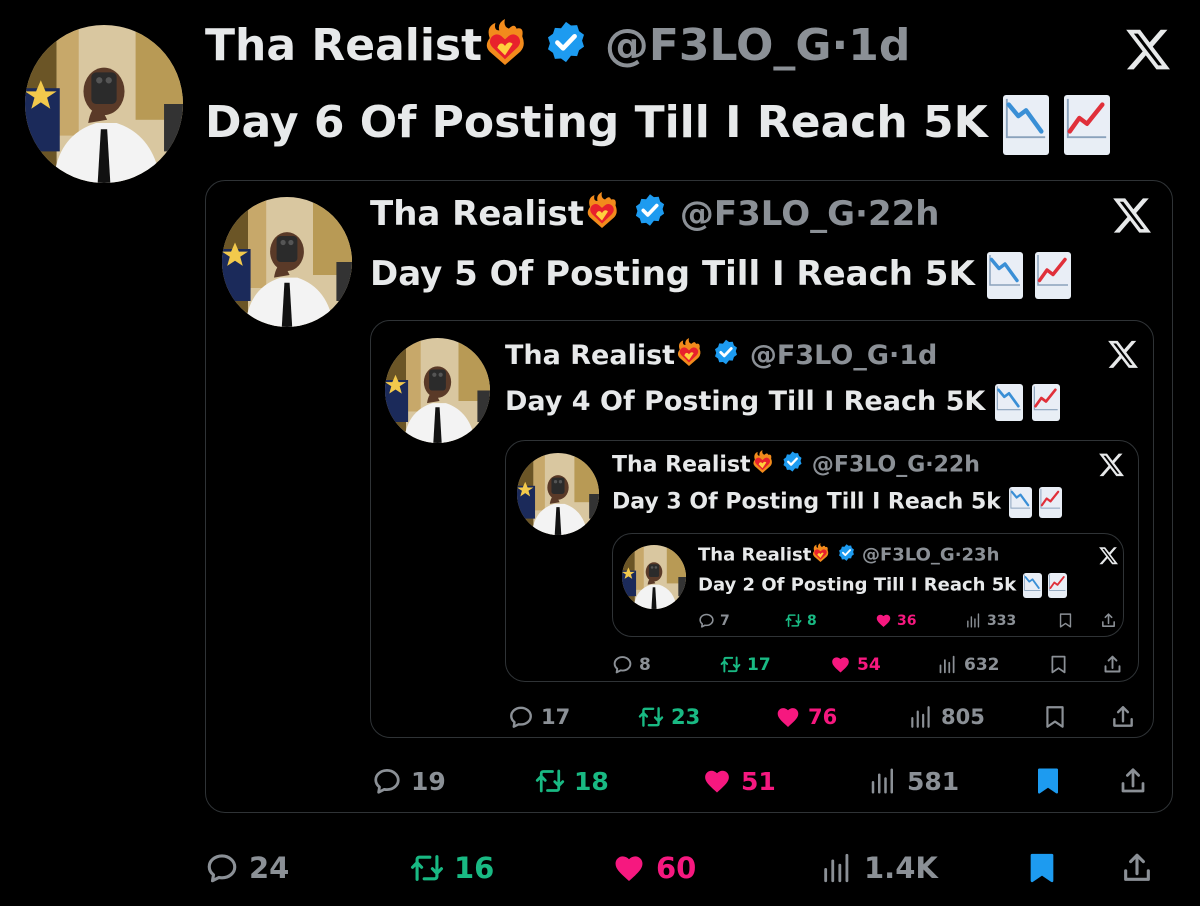 The height and width of the screenshot is (906, 1200). I want to click on tweet-text: Day 6 Of Posting Till I Reach 5K, so click(658, 124).